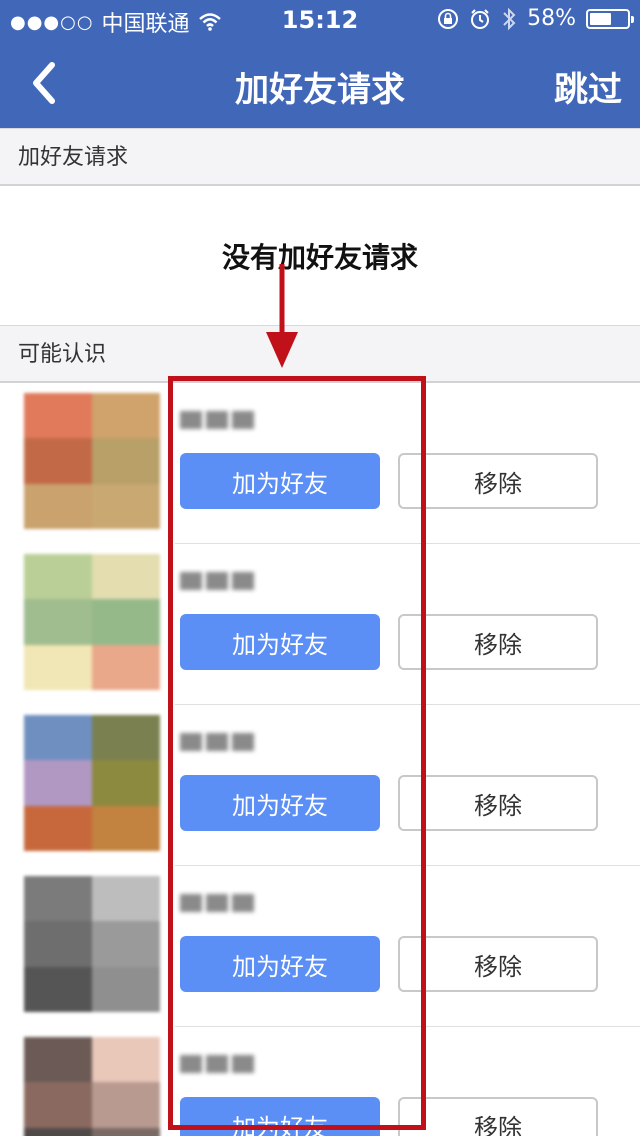 The width and height of the screenshot is (640, 1136). I want to click on friend-requests-header: 加好友请求, so click(320, 157).